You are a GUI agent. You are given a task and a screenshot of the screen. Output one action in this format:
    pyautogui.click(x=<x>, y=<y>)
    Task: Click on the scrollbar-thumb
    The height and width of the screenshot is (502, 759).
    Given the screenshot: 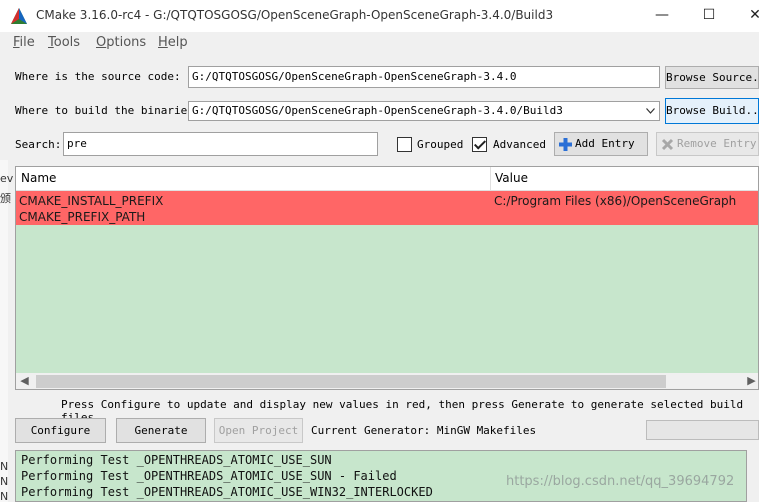 What is the action you would take?
    pyautogui.click(x=351, y=381)
    